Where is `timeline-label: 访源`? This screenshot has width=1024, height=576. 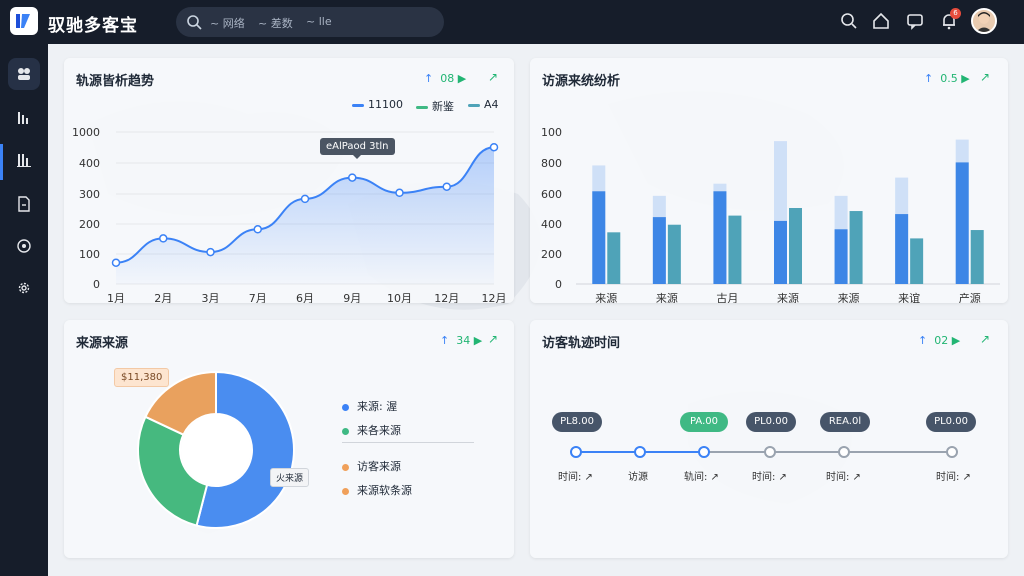
timeline-label: 访源 is located at coordinates (638, 477).